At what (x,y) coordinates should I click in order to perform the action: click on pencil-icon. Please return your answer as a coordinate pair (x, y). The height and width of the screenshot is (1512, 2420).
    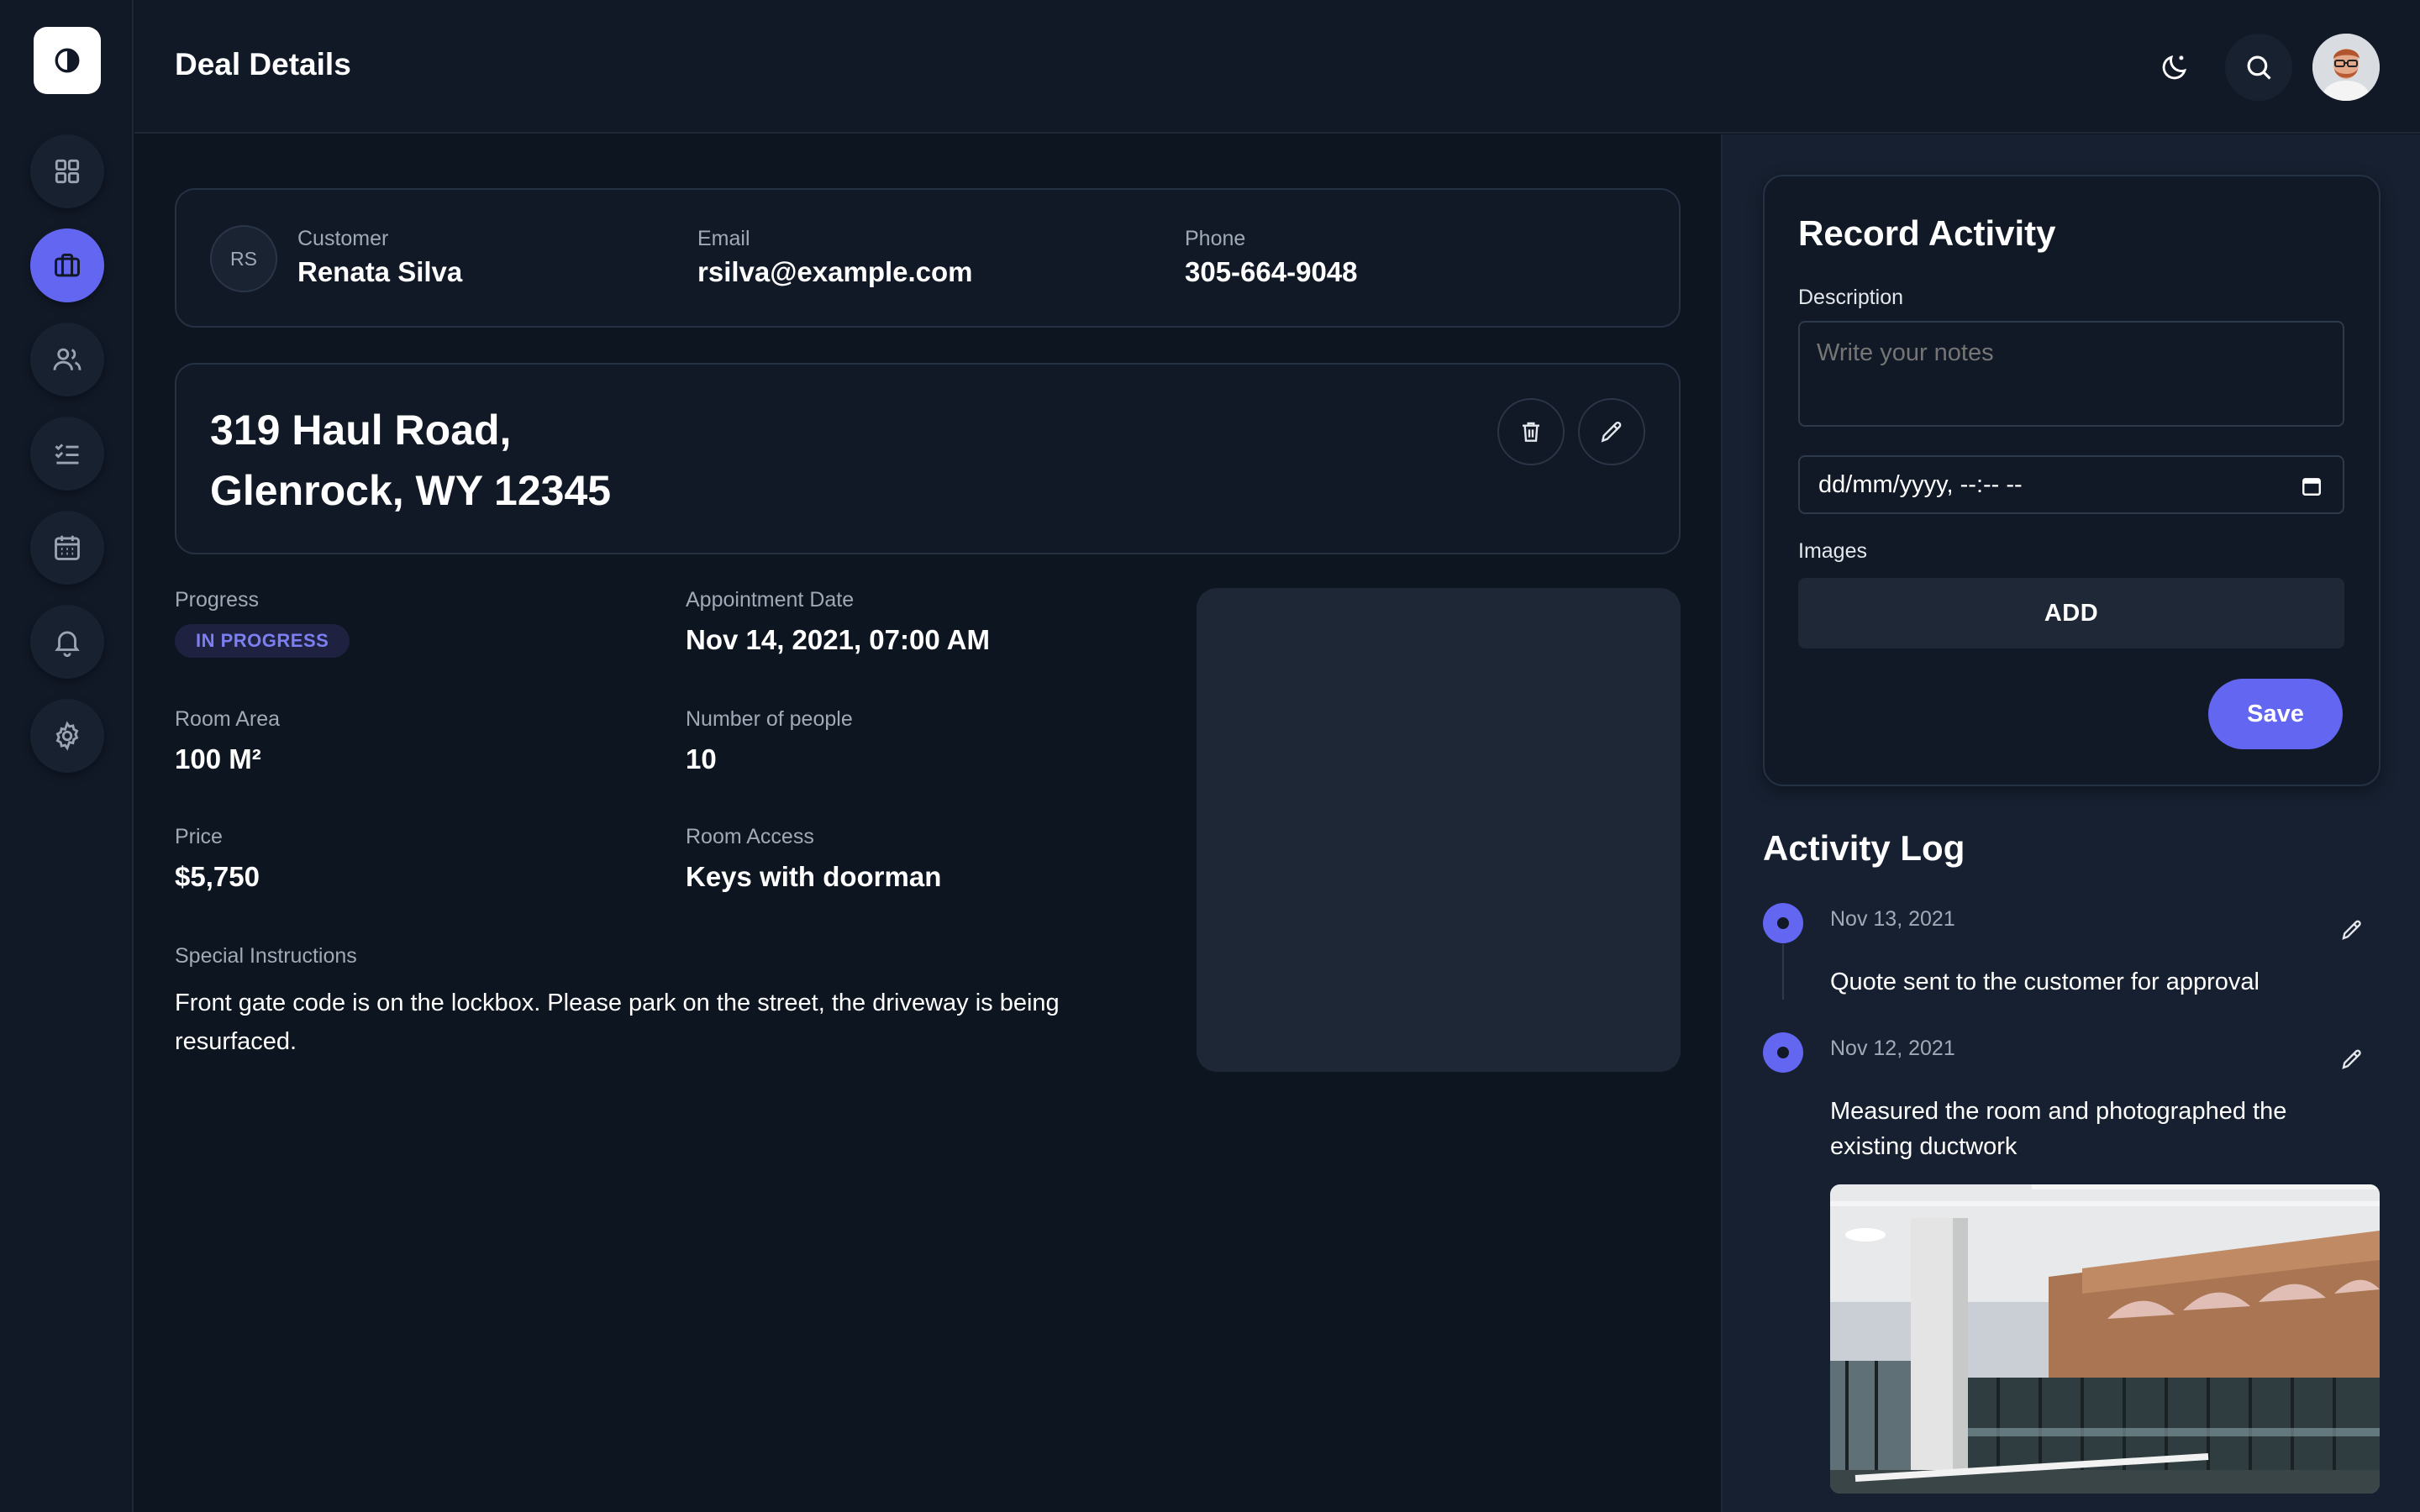
    Looking at the image, I should click on (1612, 432).